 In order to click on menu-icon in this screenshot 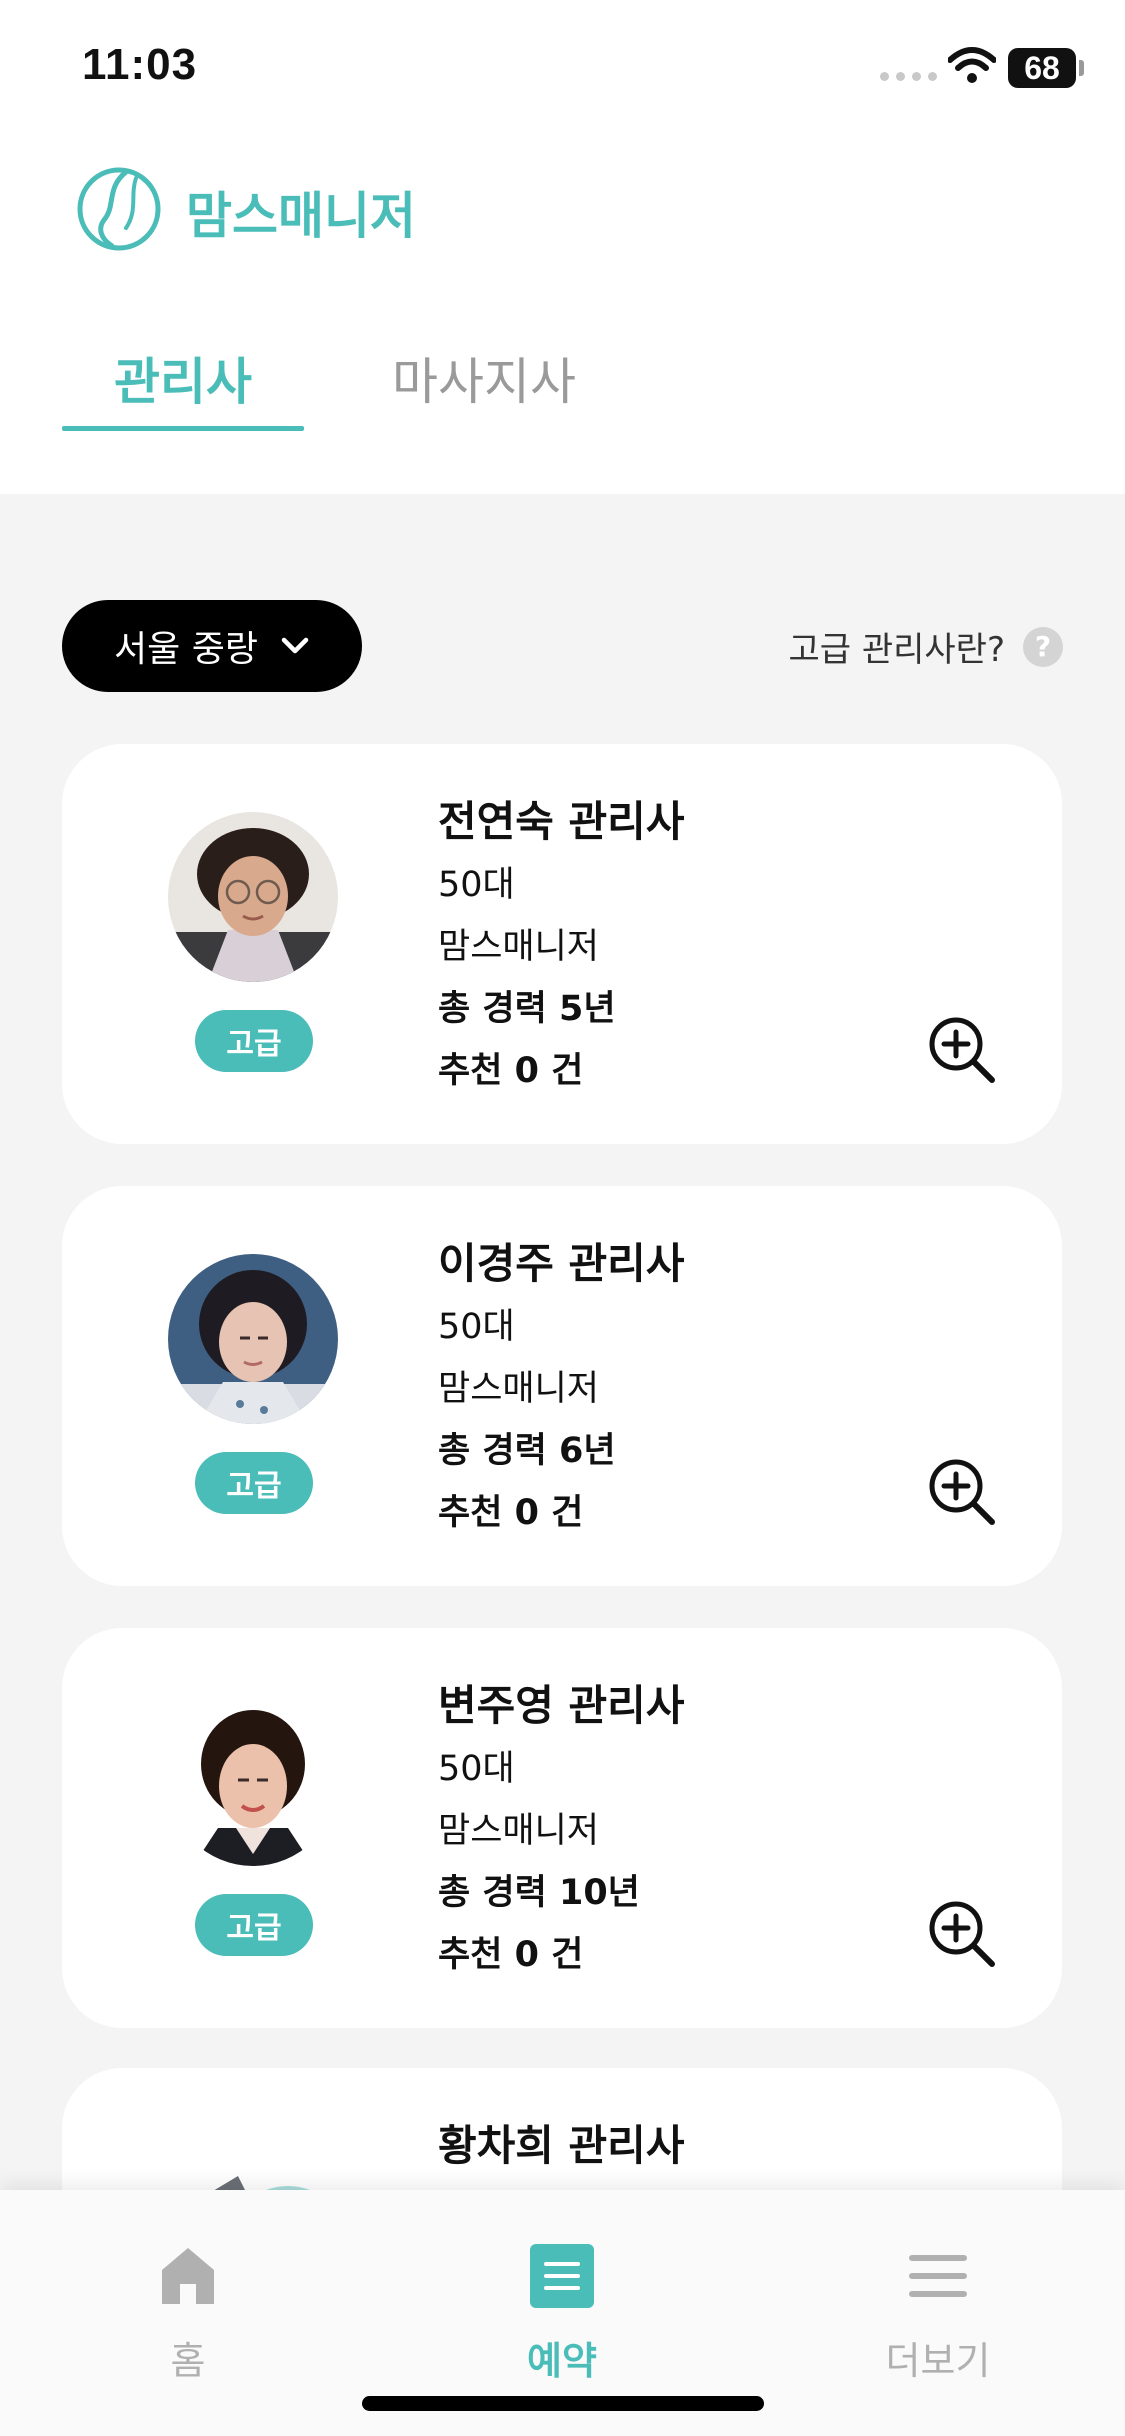, I will do `click(938, 2276)`.